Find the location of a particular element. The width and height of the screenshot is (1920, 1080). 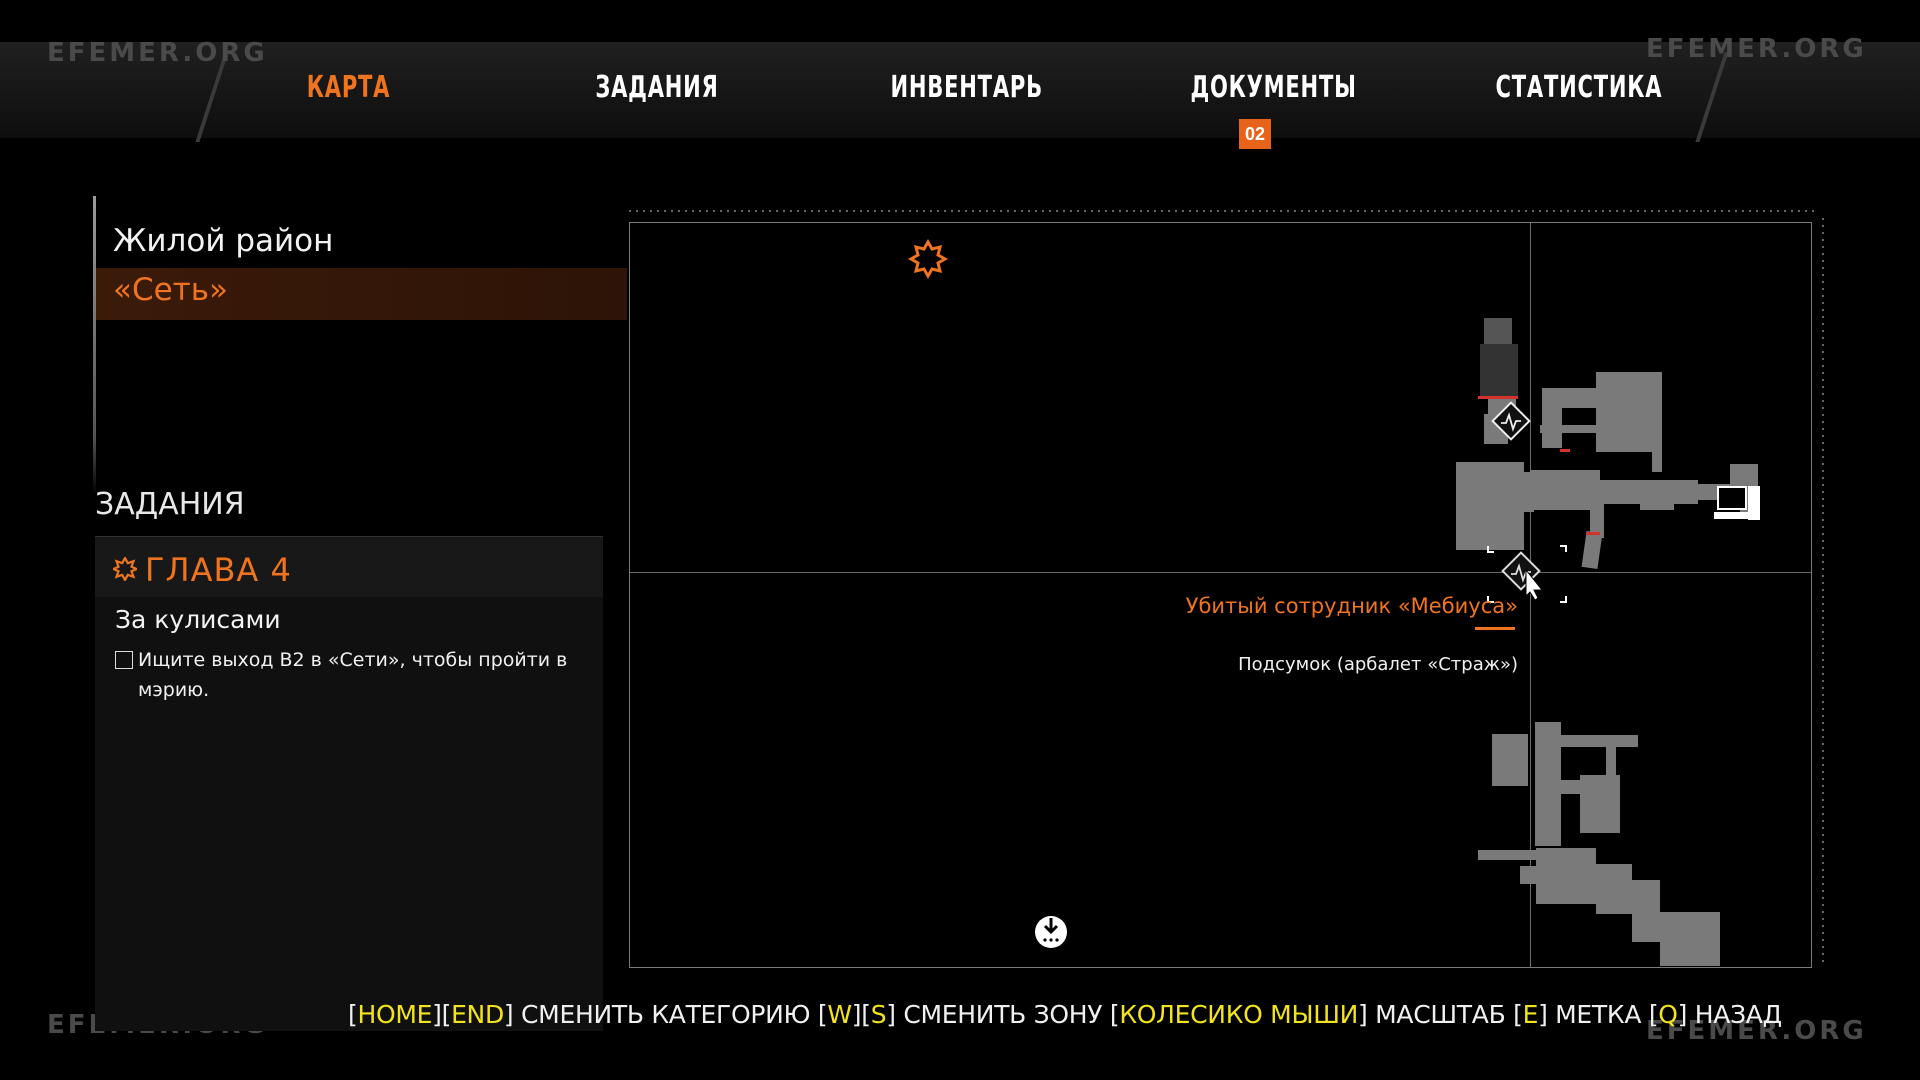

region-item-network: «Сеть» is located at coordinates (170, 290).